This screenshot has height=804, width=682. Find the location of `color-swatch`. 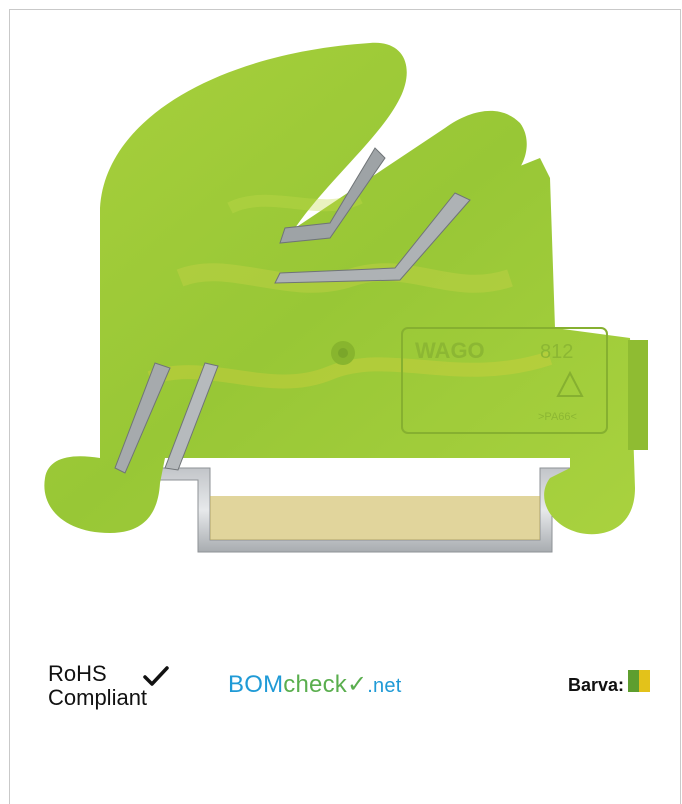

color-swatch is located at coordinates (639, 681).